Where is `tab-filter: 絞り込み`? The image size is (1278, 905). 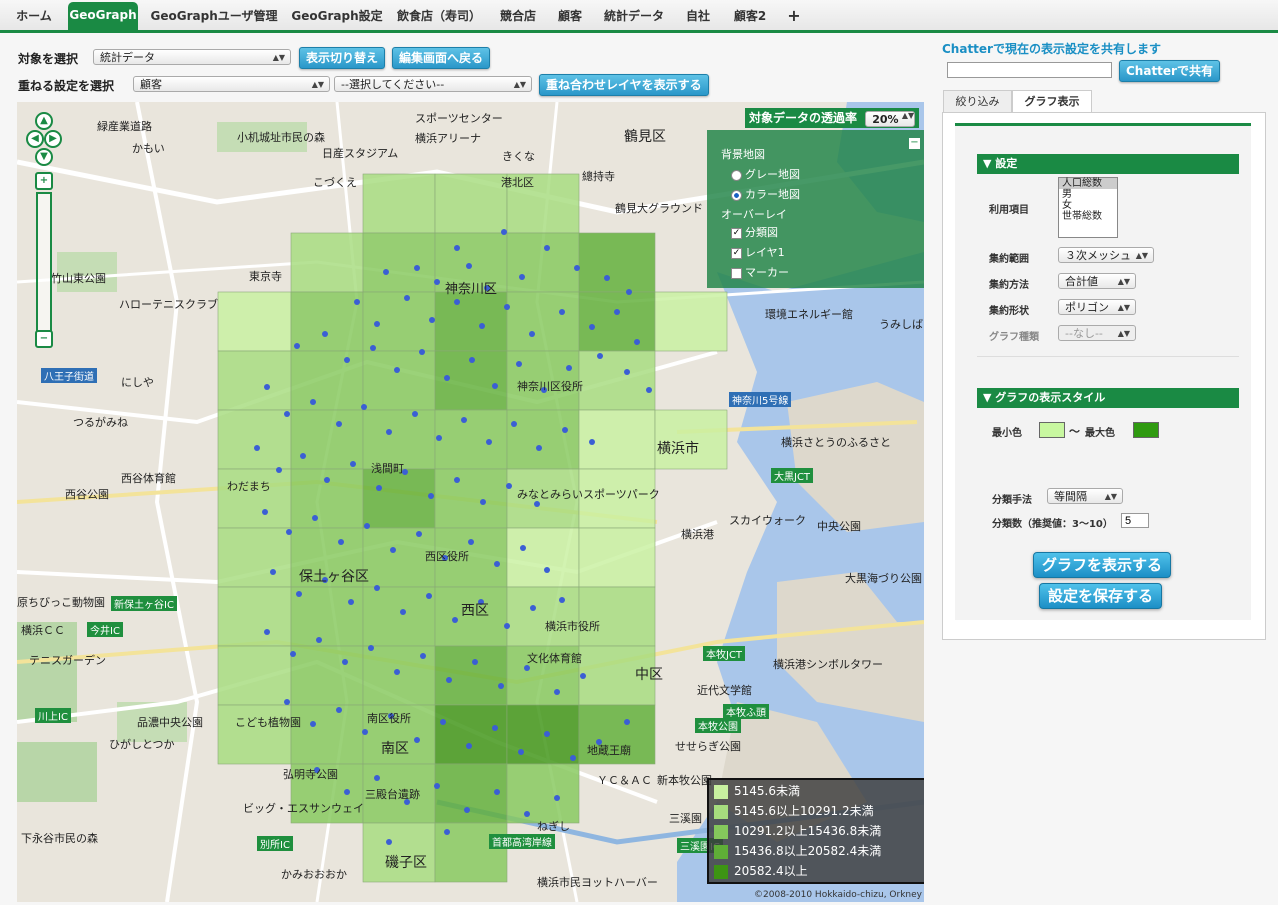 tab-filter: 絞り込み is located at coordinates (977, 101).